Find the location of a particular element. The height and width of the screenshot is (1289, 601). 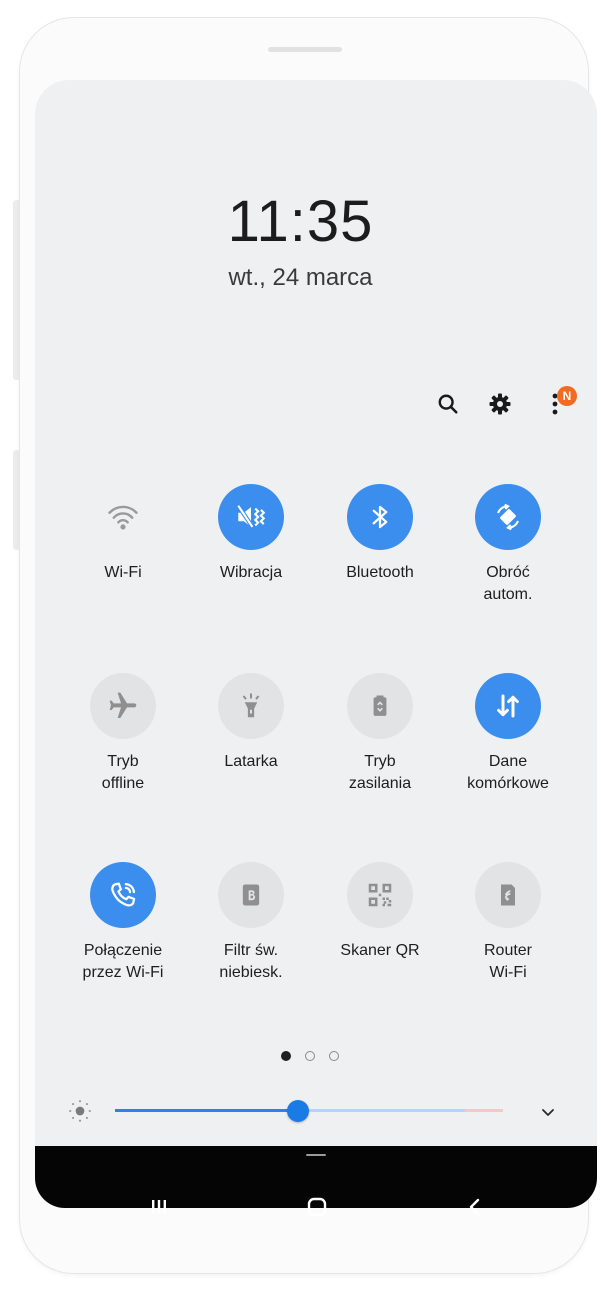

brightness-track-empty is located at coordinates (381, 1110).